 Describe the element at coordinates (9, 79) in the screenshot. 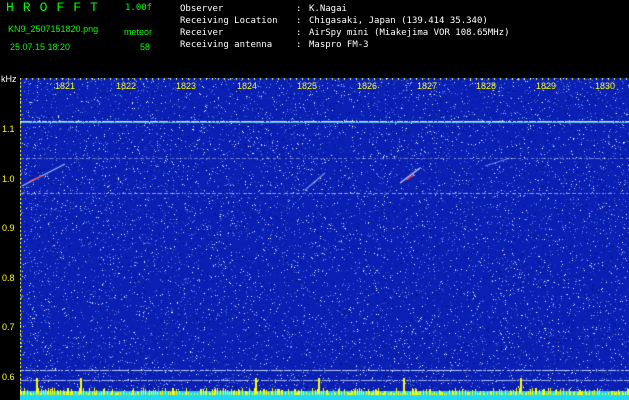

I see `frequency-unit-label: kHz` at that location.